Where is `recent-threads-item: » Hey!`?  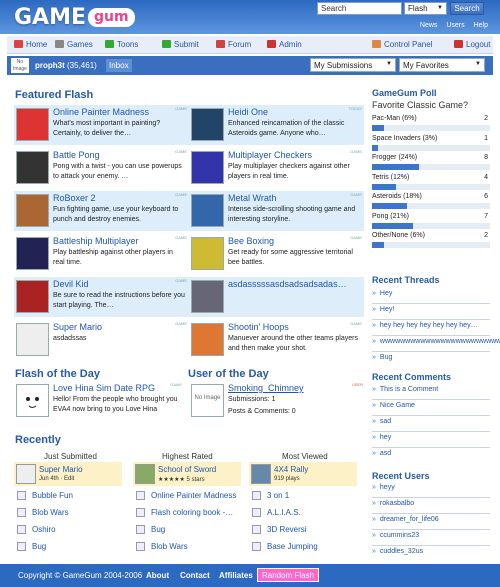
recent-threads-item: » Hey! is located at coordinates (383, 309).